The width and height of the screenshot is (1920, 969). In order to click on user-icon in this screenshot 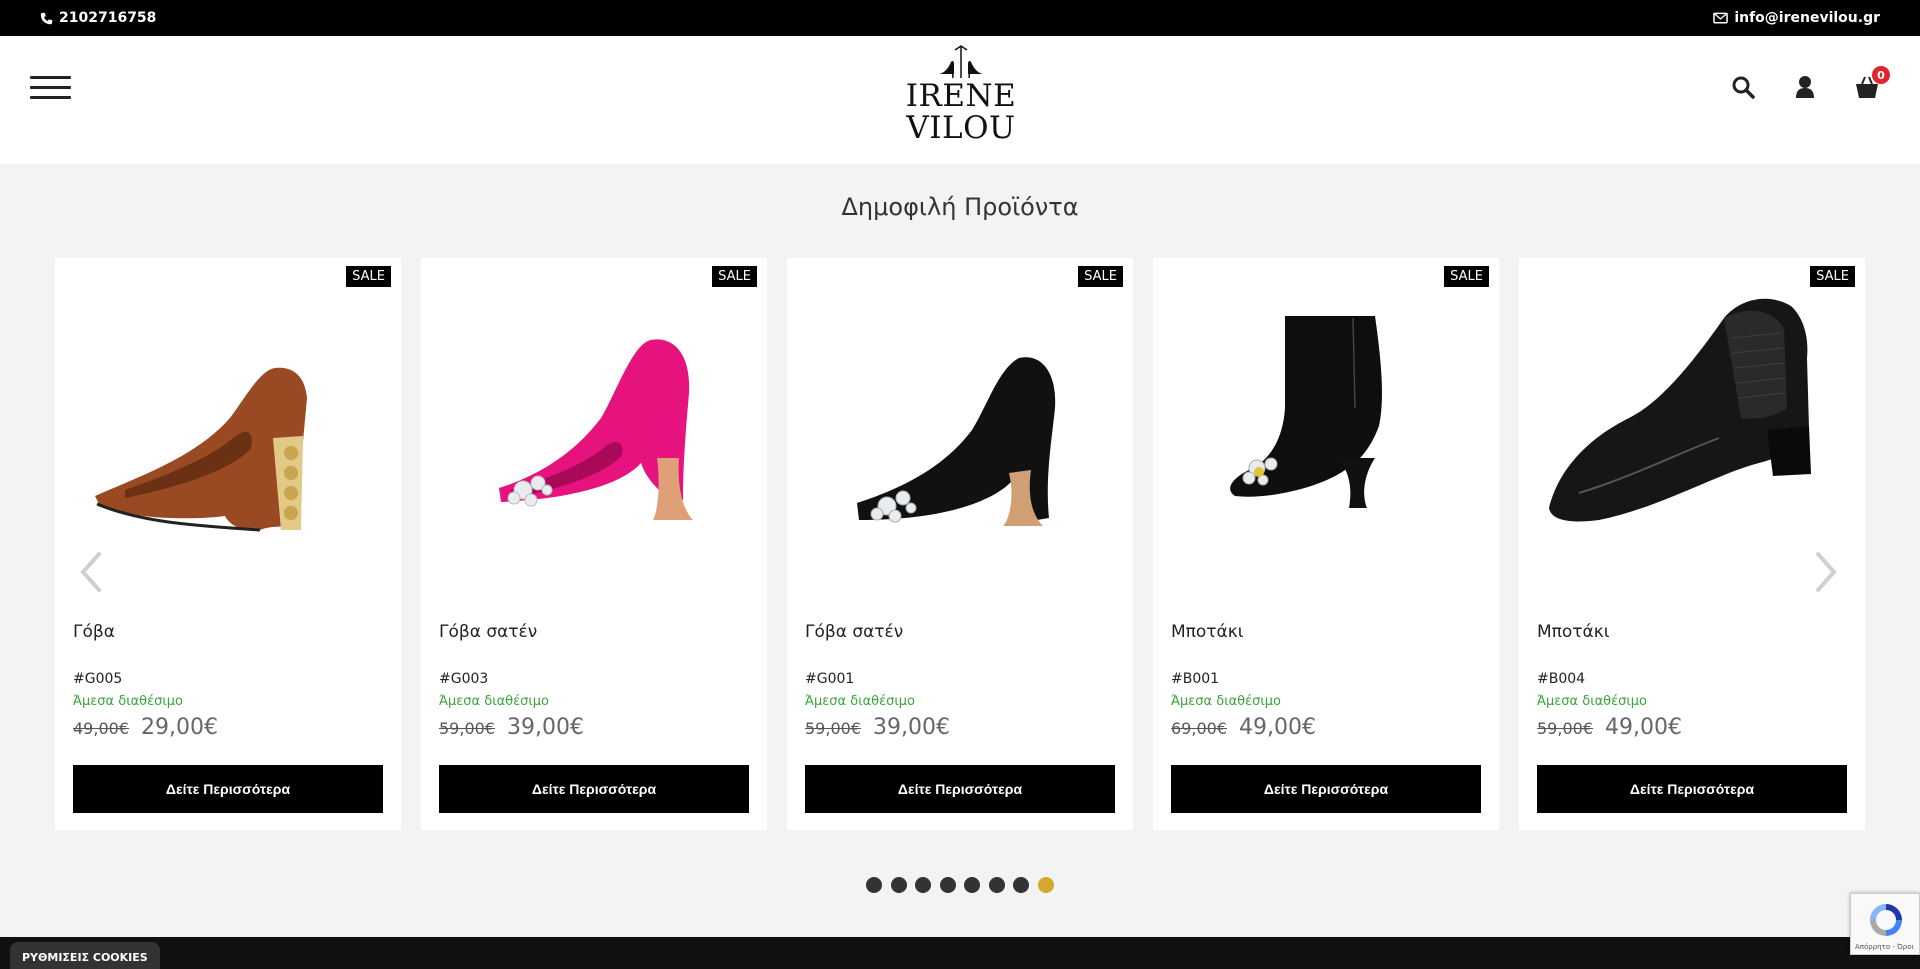, I will do `click(1805, 87)`.